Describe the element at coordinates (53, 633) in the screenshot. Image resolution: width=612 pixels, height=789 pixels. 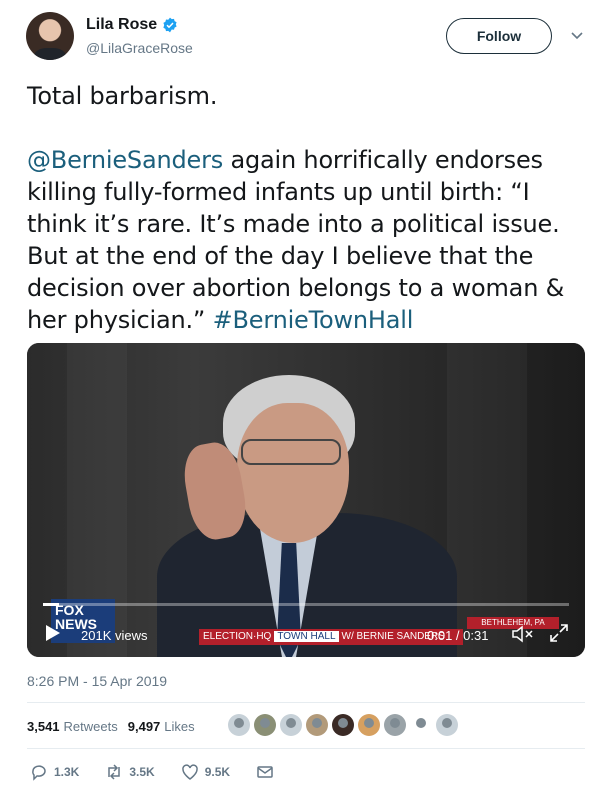
I see `play-icon` at that location.